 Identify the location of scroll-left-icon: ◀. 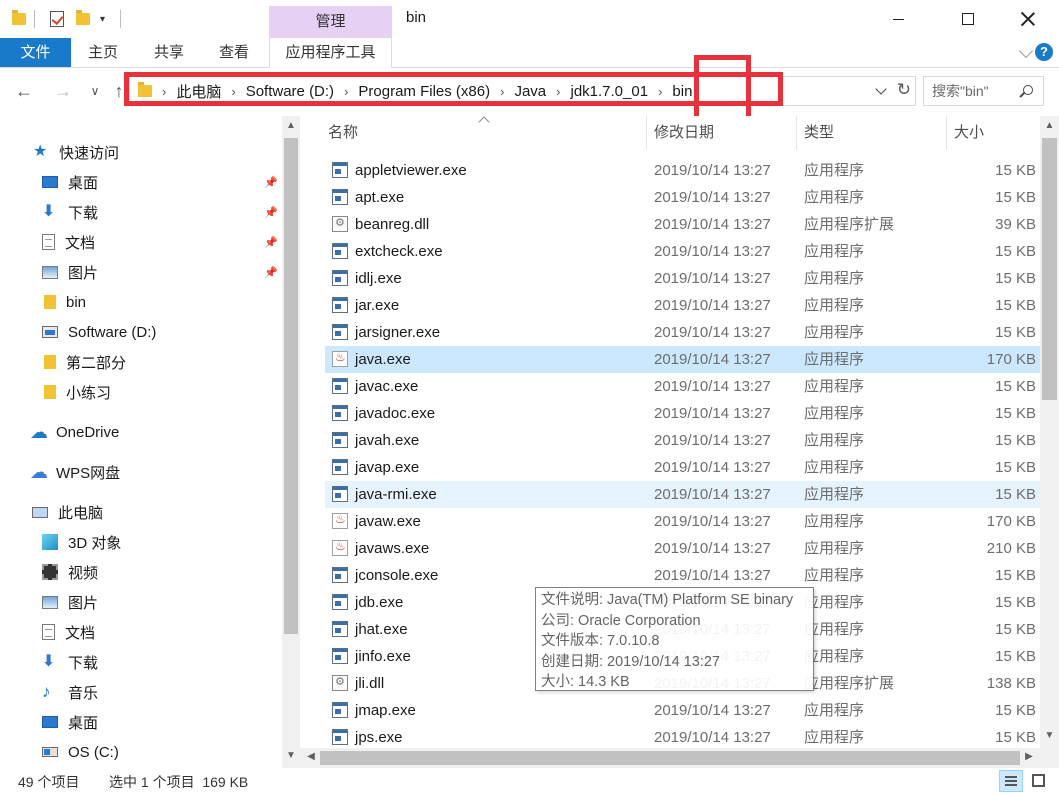
(311, 756).